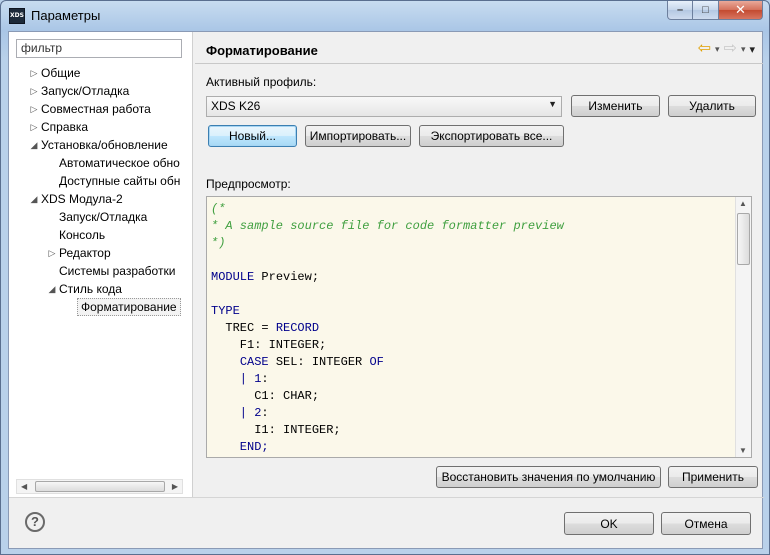  I want to click on preview-vertical-scrollbar: ▲ ▼, so click(743, 327).